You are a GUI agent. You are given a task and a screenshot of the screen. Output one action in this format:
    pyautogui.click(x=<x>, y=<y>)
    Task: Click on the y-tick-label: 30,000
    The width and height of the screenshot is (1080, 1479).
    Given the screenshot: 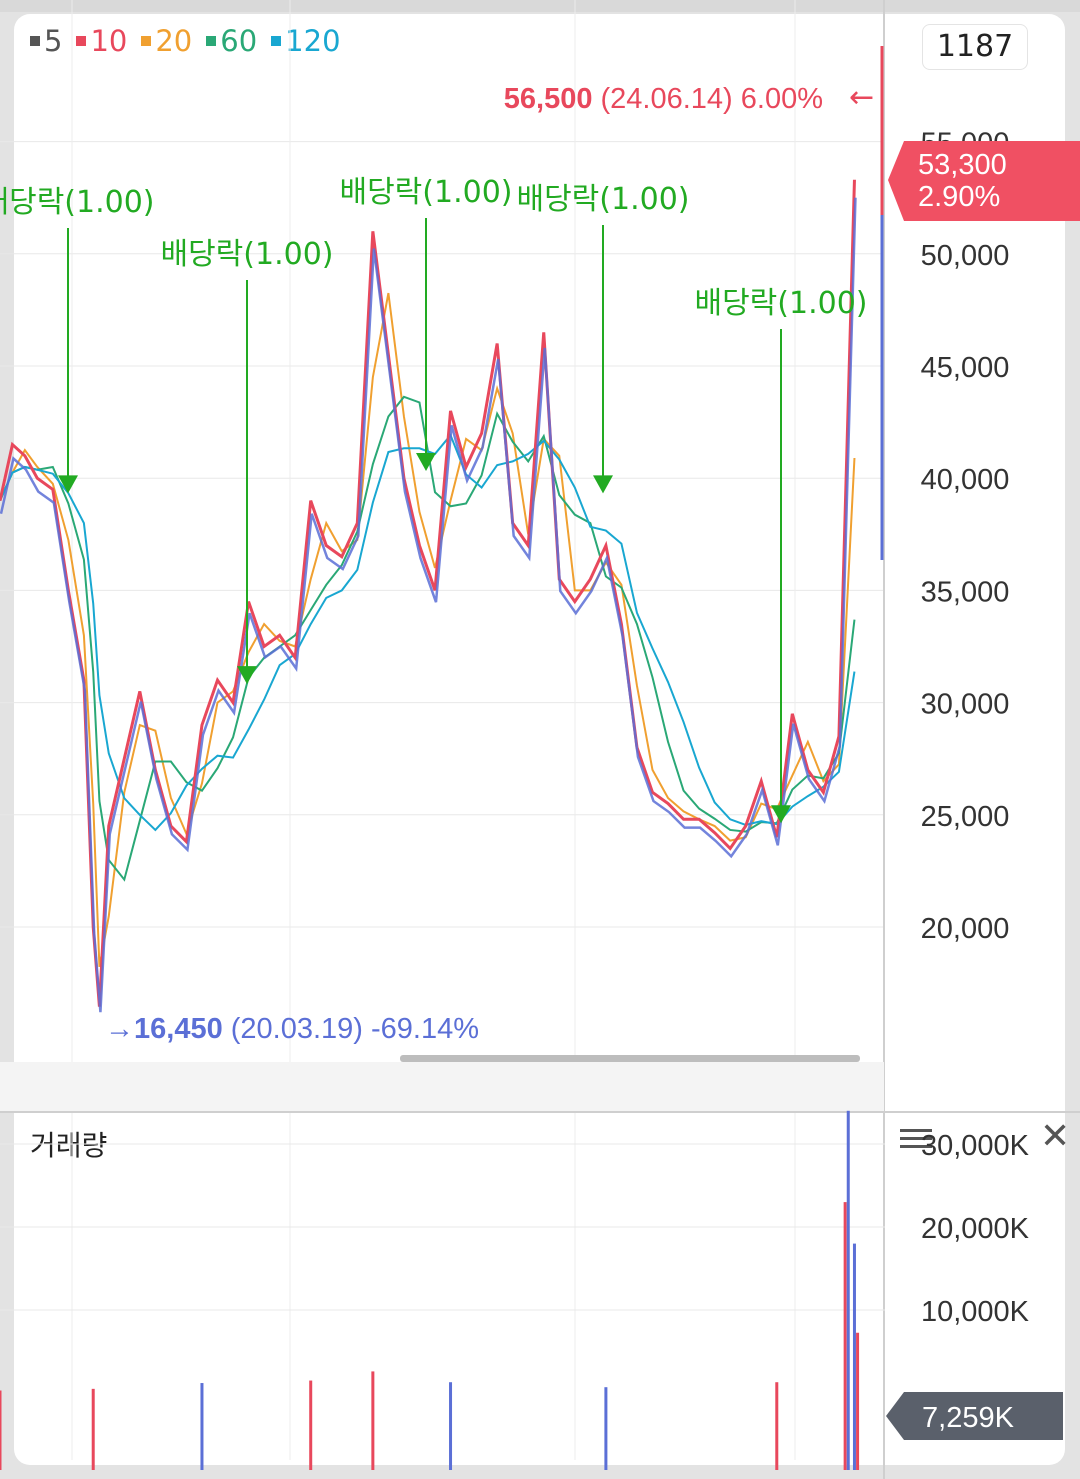 What is the action you would take?
    pyautogui.click(x=965, y=705)
    